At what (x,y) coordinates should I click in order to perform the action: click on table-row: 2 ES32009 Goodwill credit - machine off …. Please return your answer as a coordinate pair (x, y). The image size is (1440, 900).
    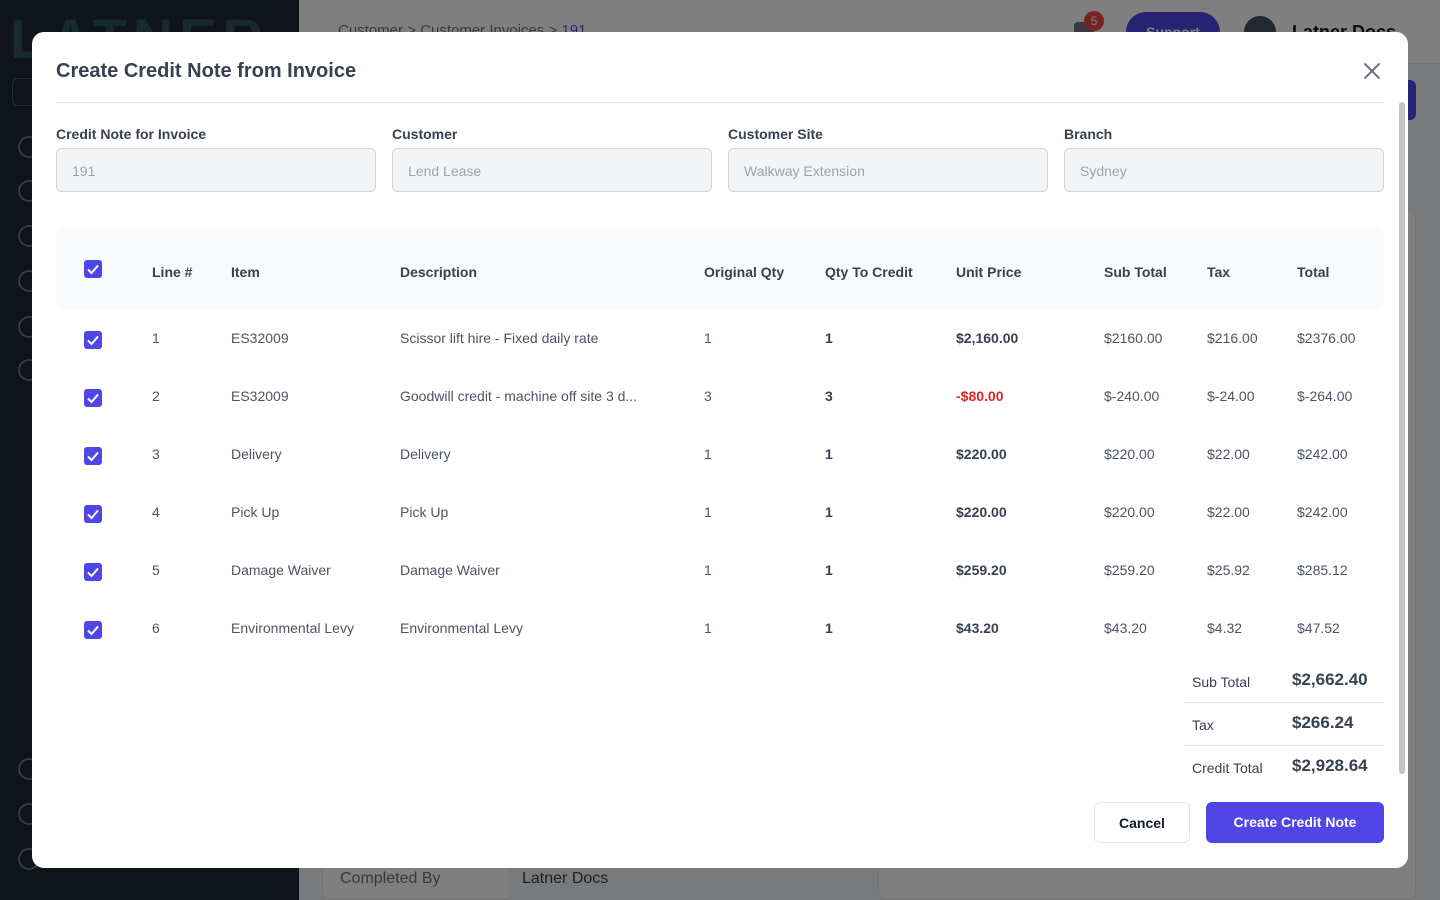
    Looking at the image, I should click on (720, 397).